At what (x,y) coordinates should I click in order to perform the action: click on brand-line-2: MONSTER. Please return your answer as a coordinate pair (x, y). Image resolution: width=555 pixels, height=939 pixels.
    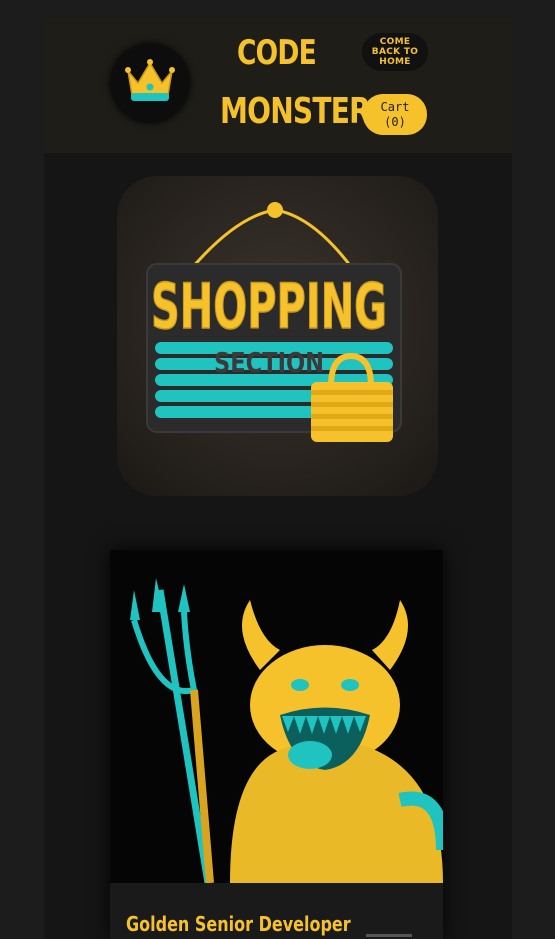
    Looking at the image, I should click on (295, 111).